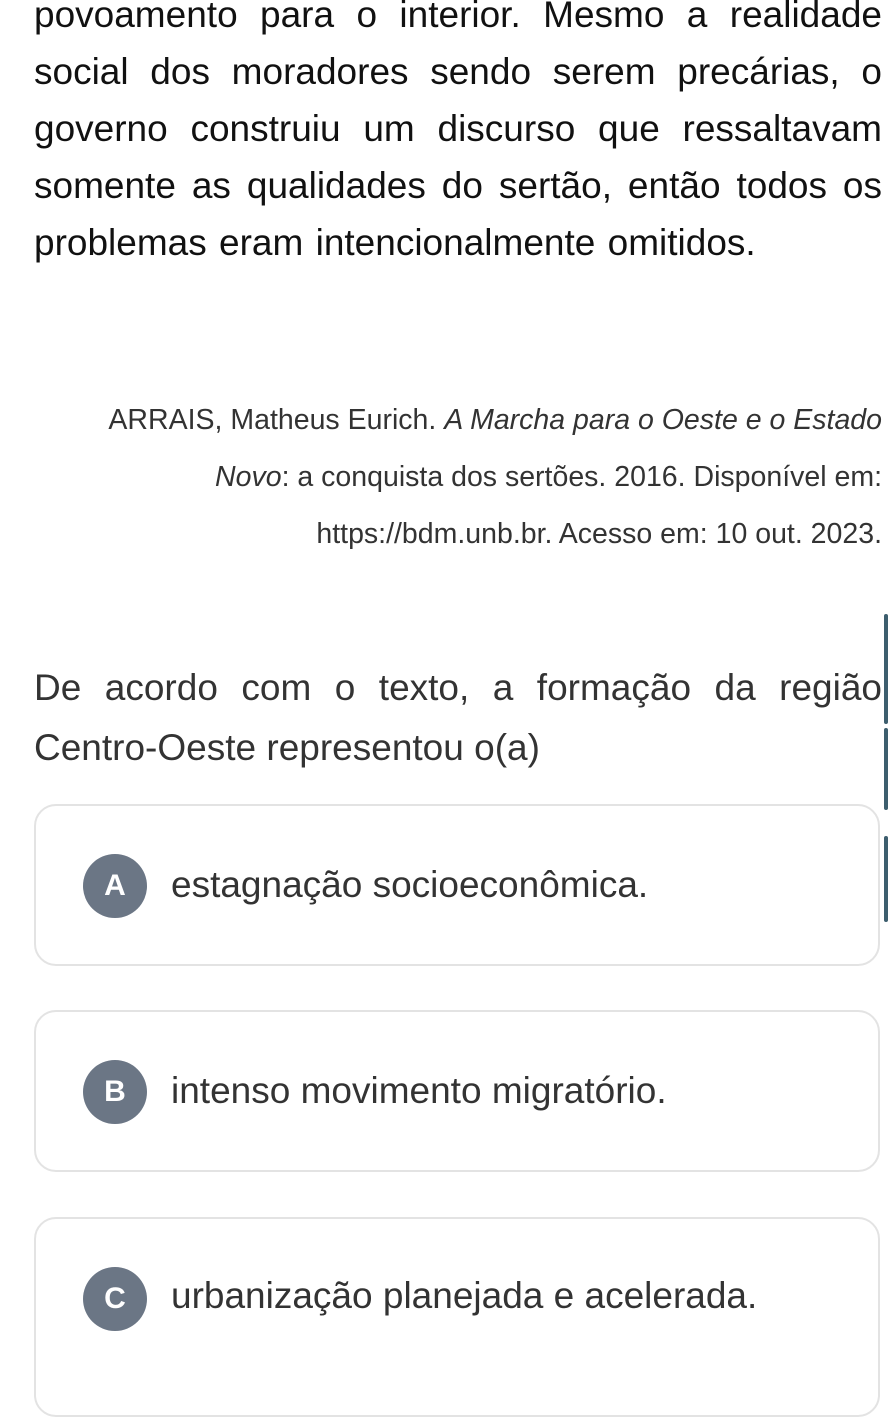 The image size is (888, 1417). What do you see at coordinates (483, 477) in the screenshot?
I see `citation-subtitle: : a conquista dos sertões. 2016.` at bounding box center [483, 477].